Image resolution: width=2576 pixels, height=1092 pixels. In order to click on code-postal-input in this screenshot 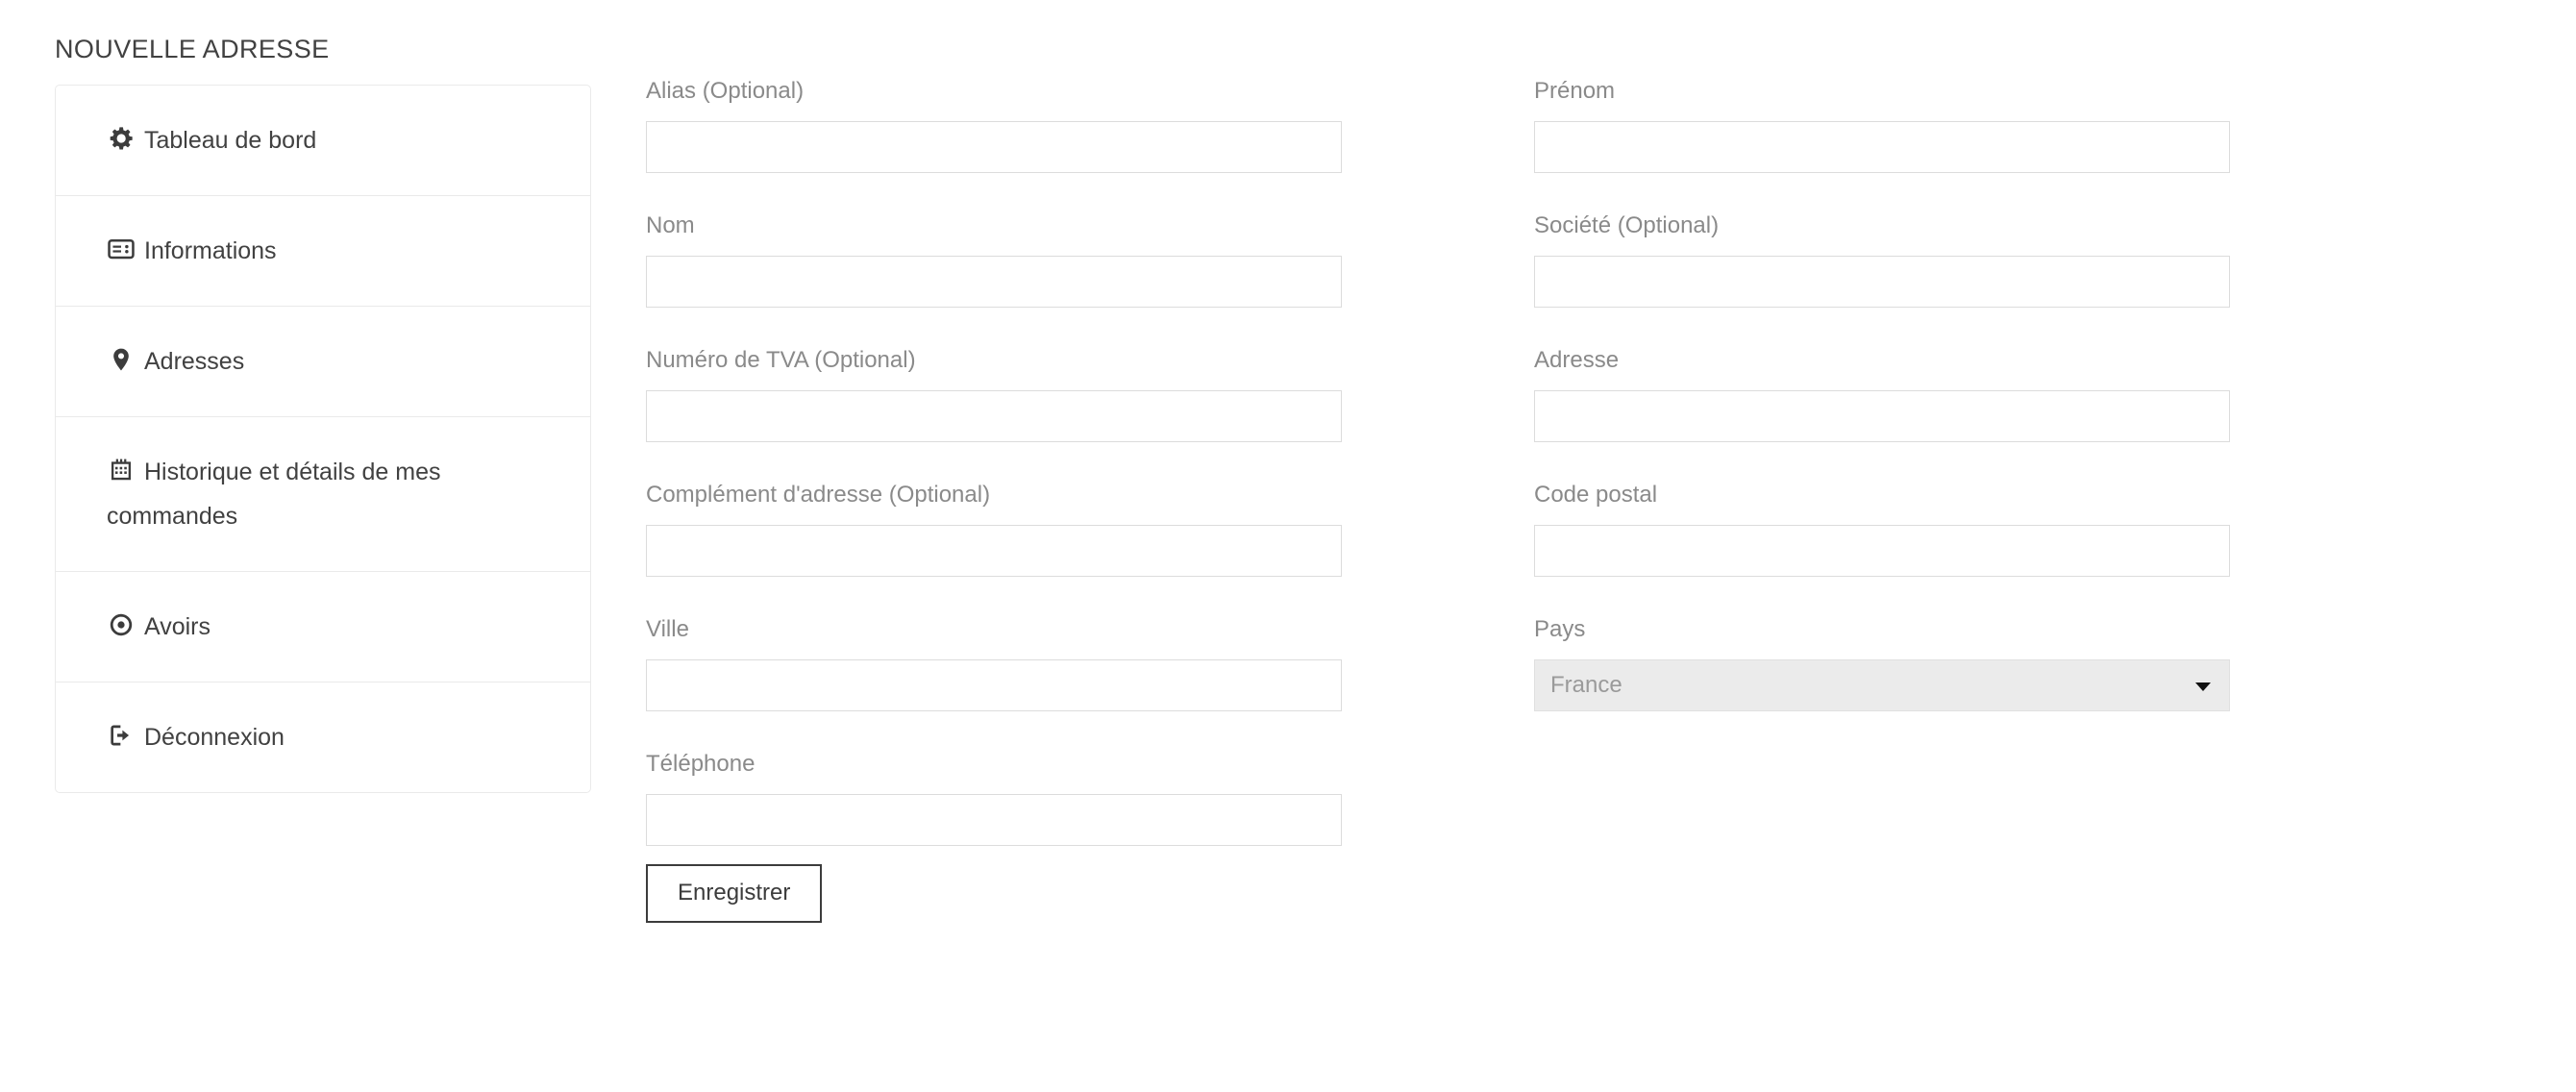, I will do `click(1882, 551)`.